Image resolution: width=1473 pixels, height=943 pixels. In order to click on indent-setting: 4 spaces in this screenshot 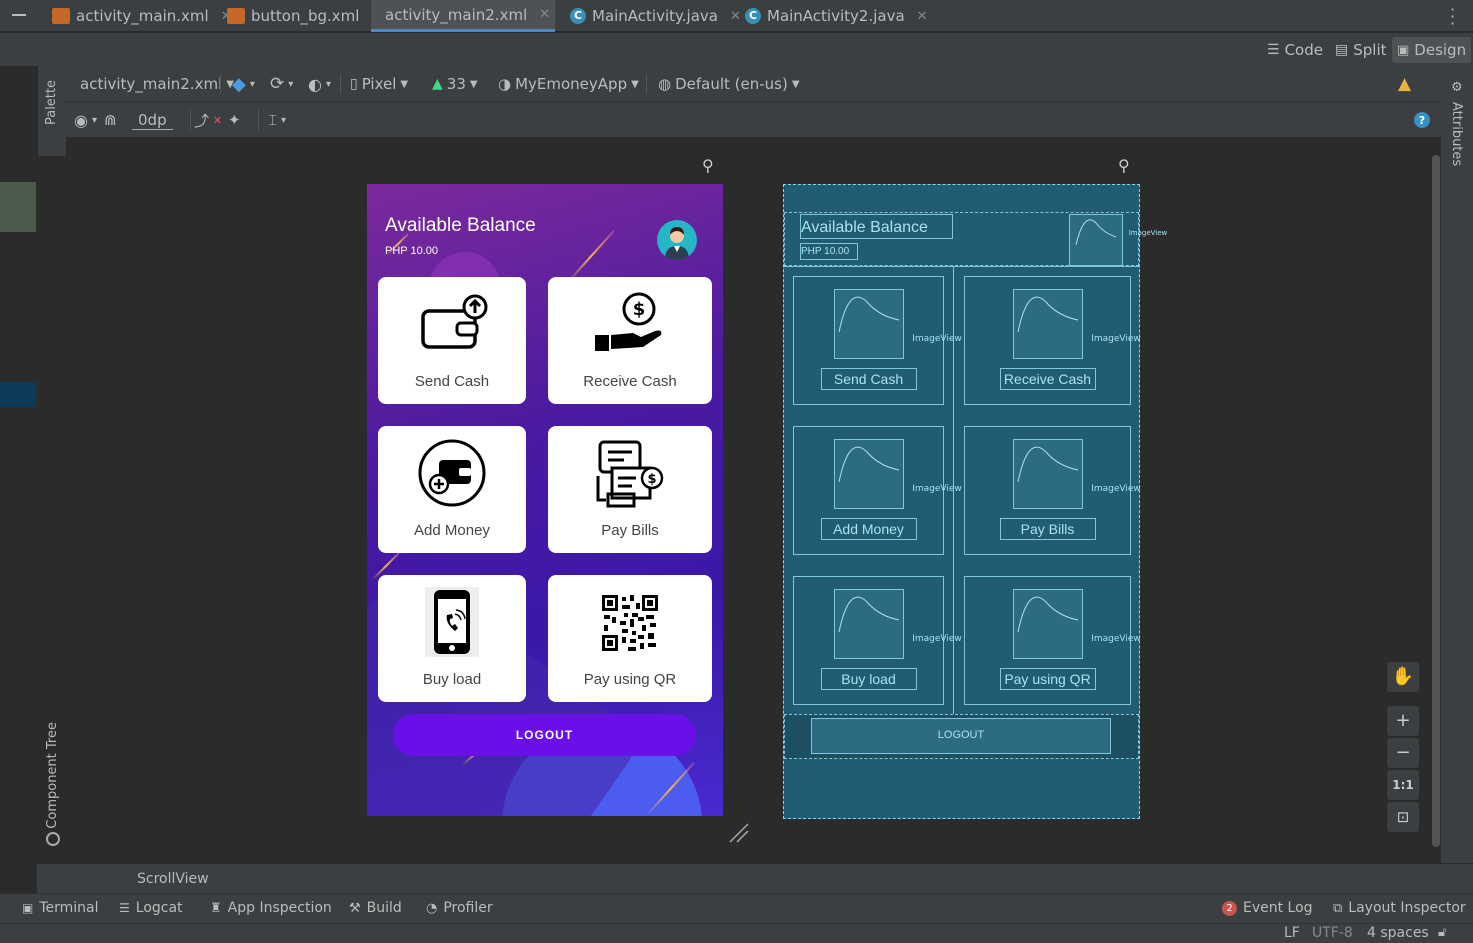, I will do `click(1398, 933)`.